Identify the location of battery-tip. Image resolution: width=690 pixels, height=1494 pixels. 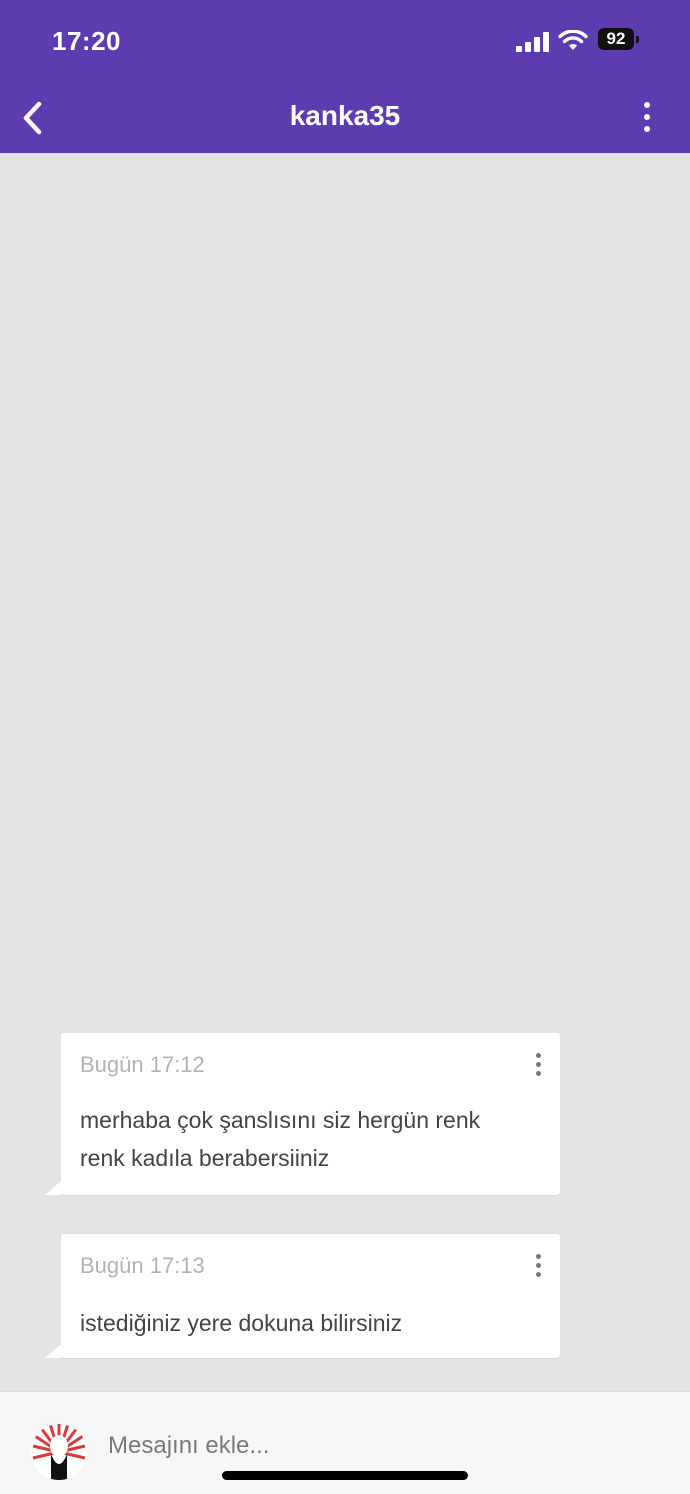
(637, 39).